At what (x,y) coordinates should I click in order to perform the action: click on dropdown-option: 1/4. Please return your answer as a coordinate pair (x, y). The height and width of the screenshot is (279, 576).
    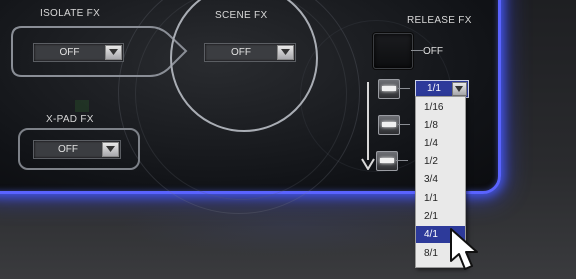
    Looking at the image, I should click on (440, 143).